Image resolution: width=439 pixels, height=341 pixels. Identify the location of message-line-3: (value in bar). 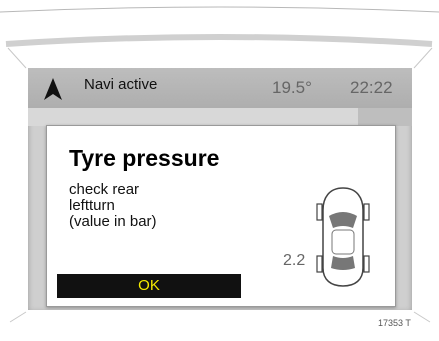
(113, 221).